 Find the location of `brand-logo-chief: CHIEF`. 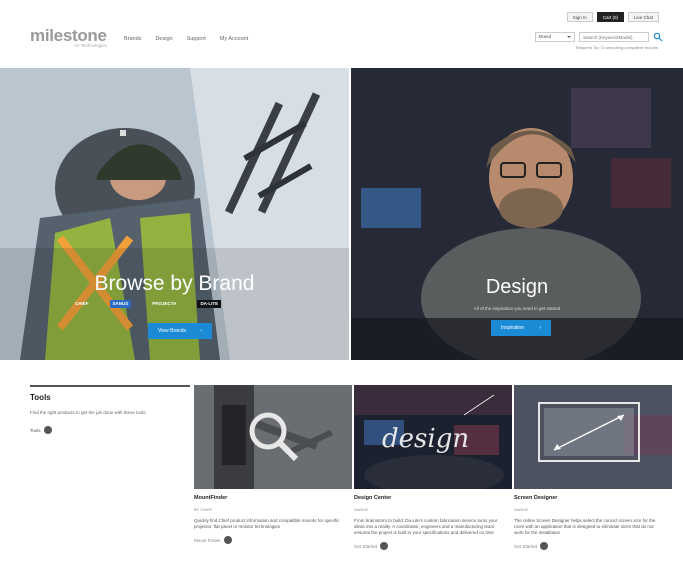

brand-logo-chief: CHIEF is located at coordinates (82, 304).